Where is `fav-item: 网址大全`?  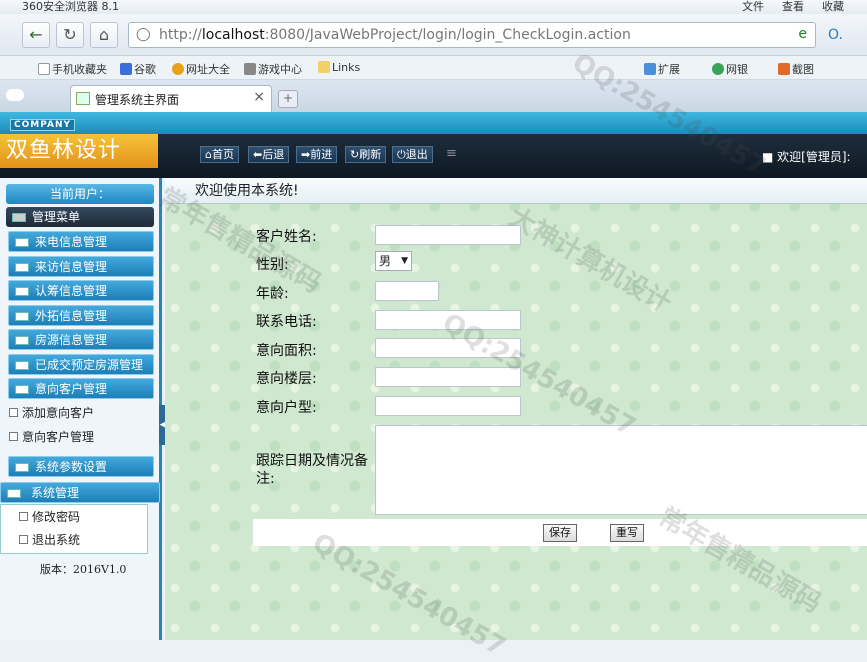
fav-item: 网址大全 is located at coordinates (201, 69).